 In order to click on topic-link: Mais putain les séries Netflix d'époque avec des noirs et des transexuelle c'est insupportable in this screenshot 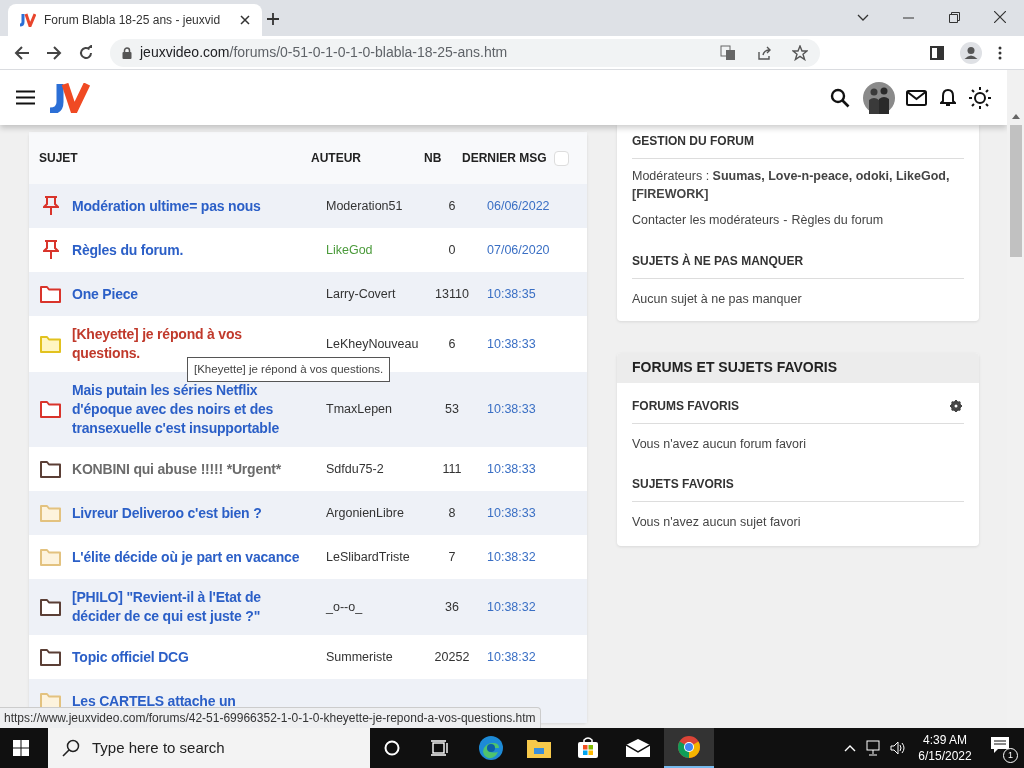, I will do `click(192, 409)`.